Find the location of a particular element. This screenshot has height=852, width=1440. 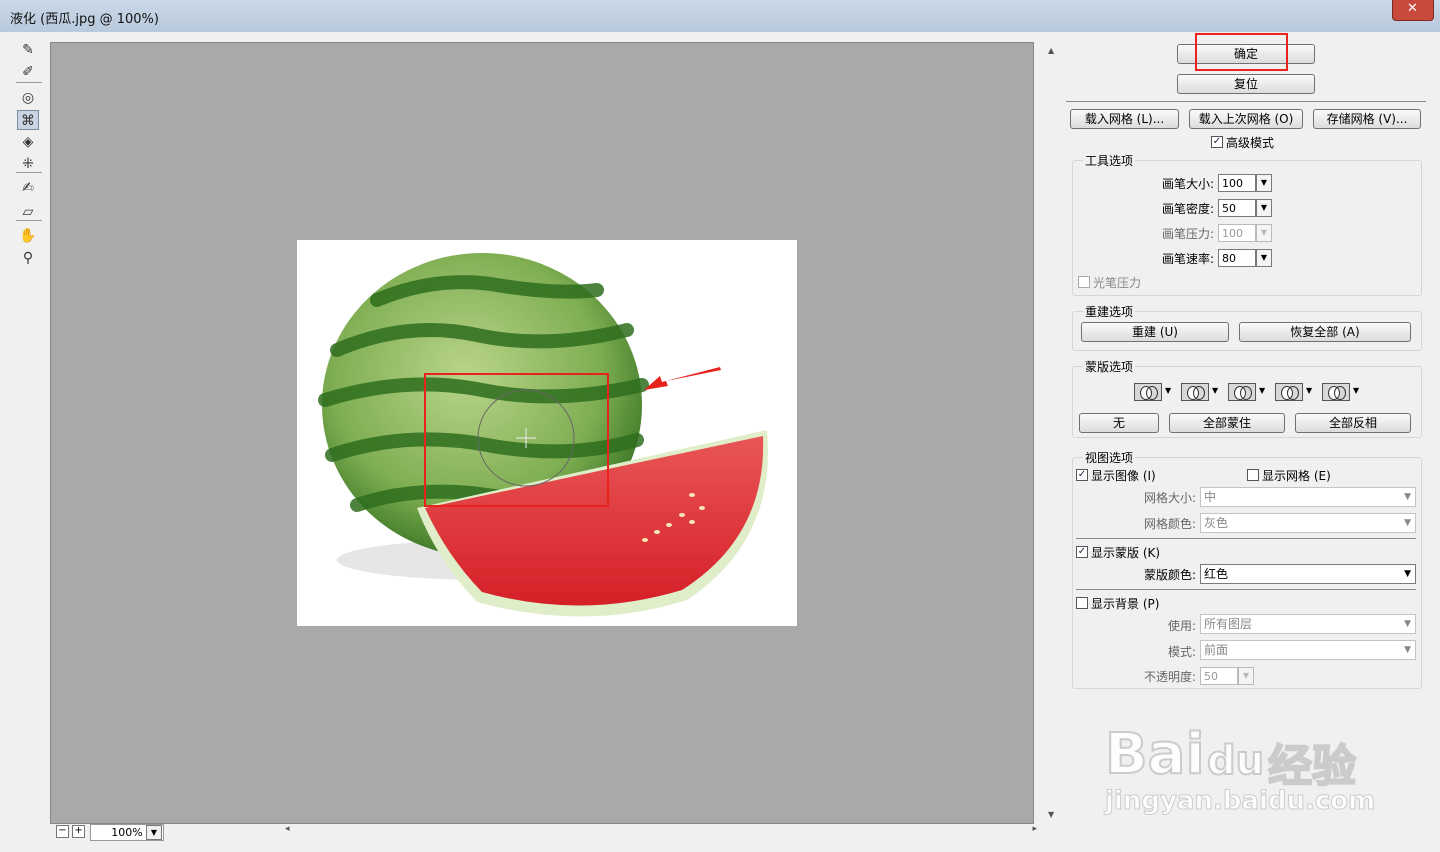

show-image-label: 显示图像 (I) is located at coordinates (1123, 476).